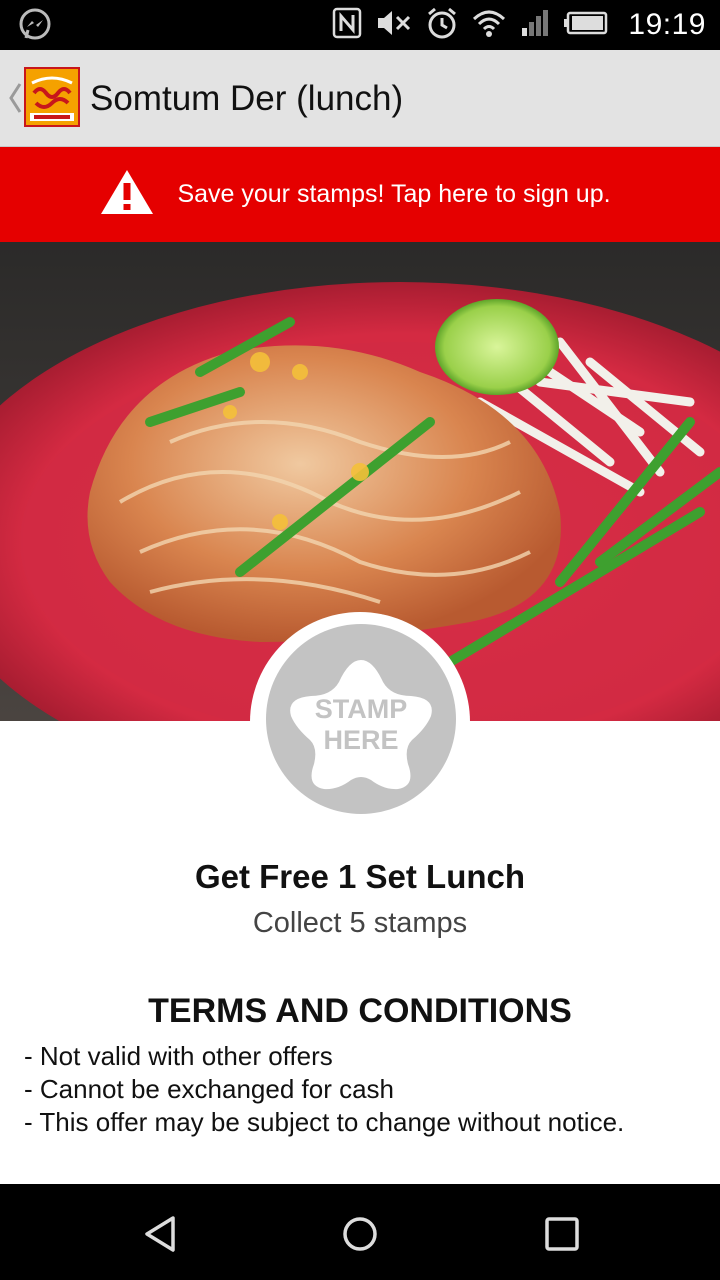 The width and height of the screenshot is (720, 1280). I want to click on signal-icon, so click(535, 25).